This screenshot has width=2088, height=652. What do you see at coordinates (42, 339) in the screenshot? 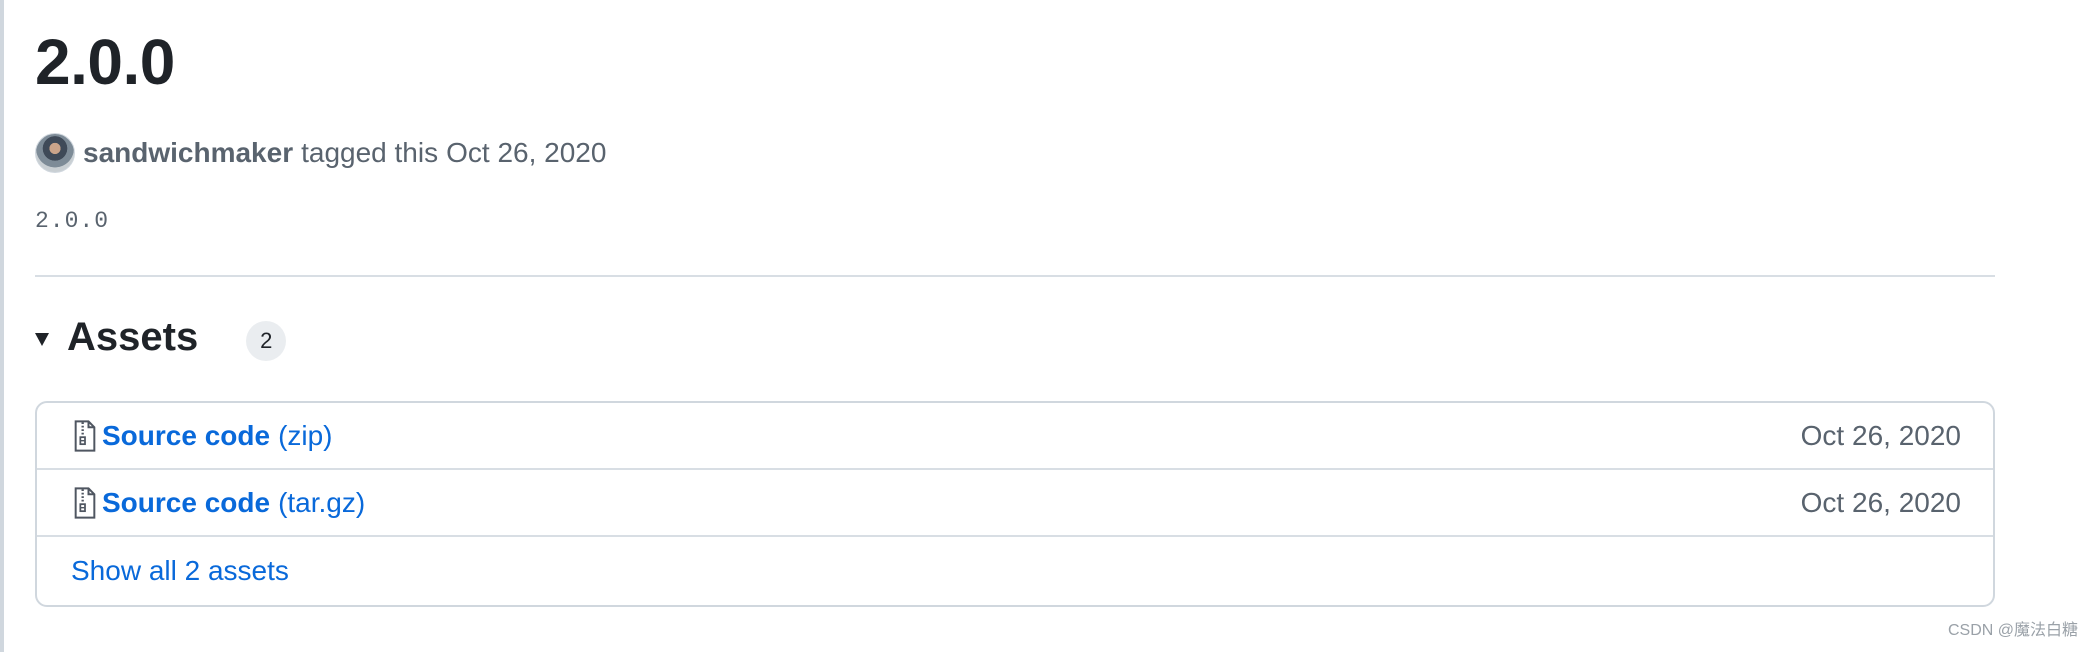
I see `triangle-down-icon` at bounding box center [42, 339].